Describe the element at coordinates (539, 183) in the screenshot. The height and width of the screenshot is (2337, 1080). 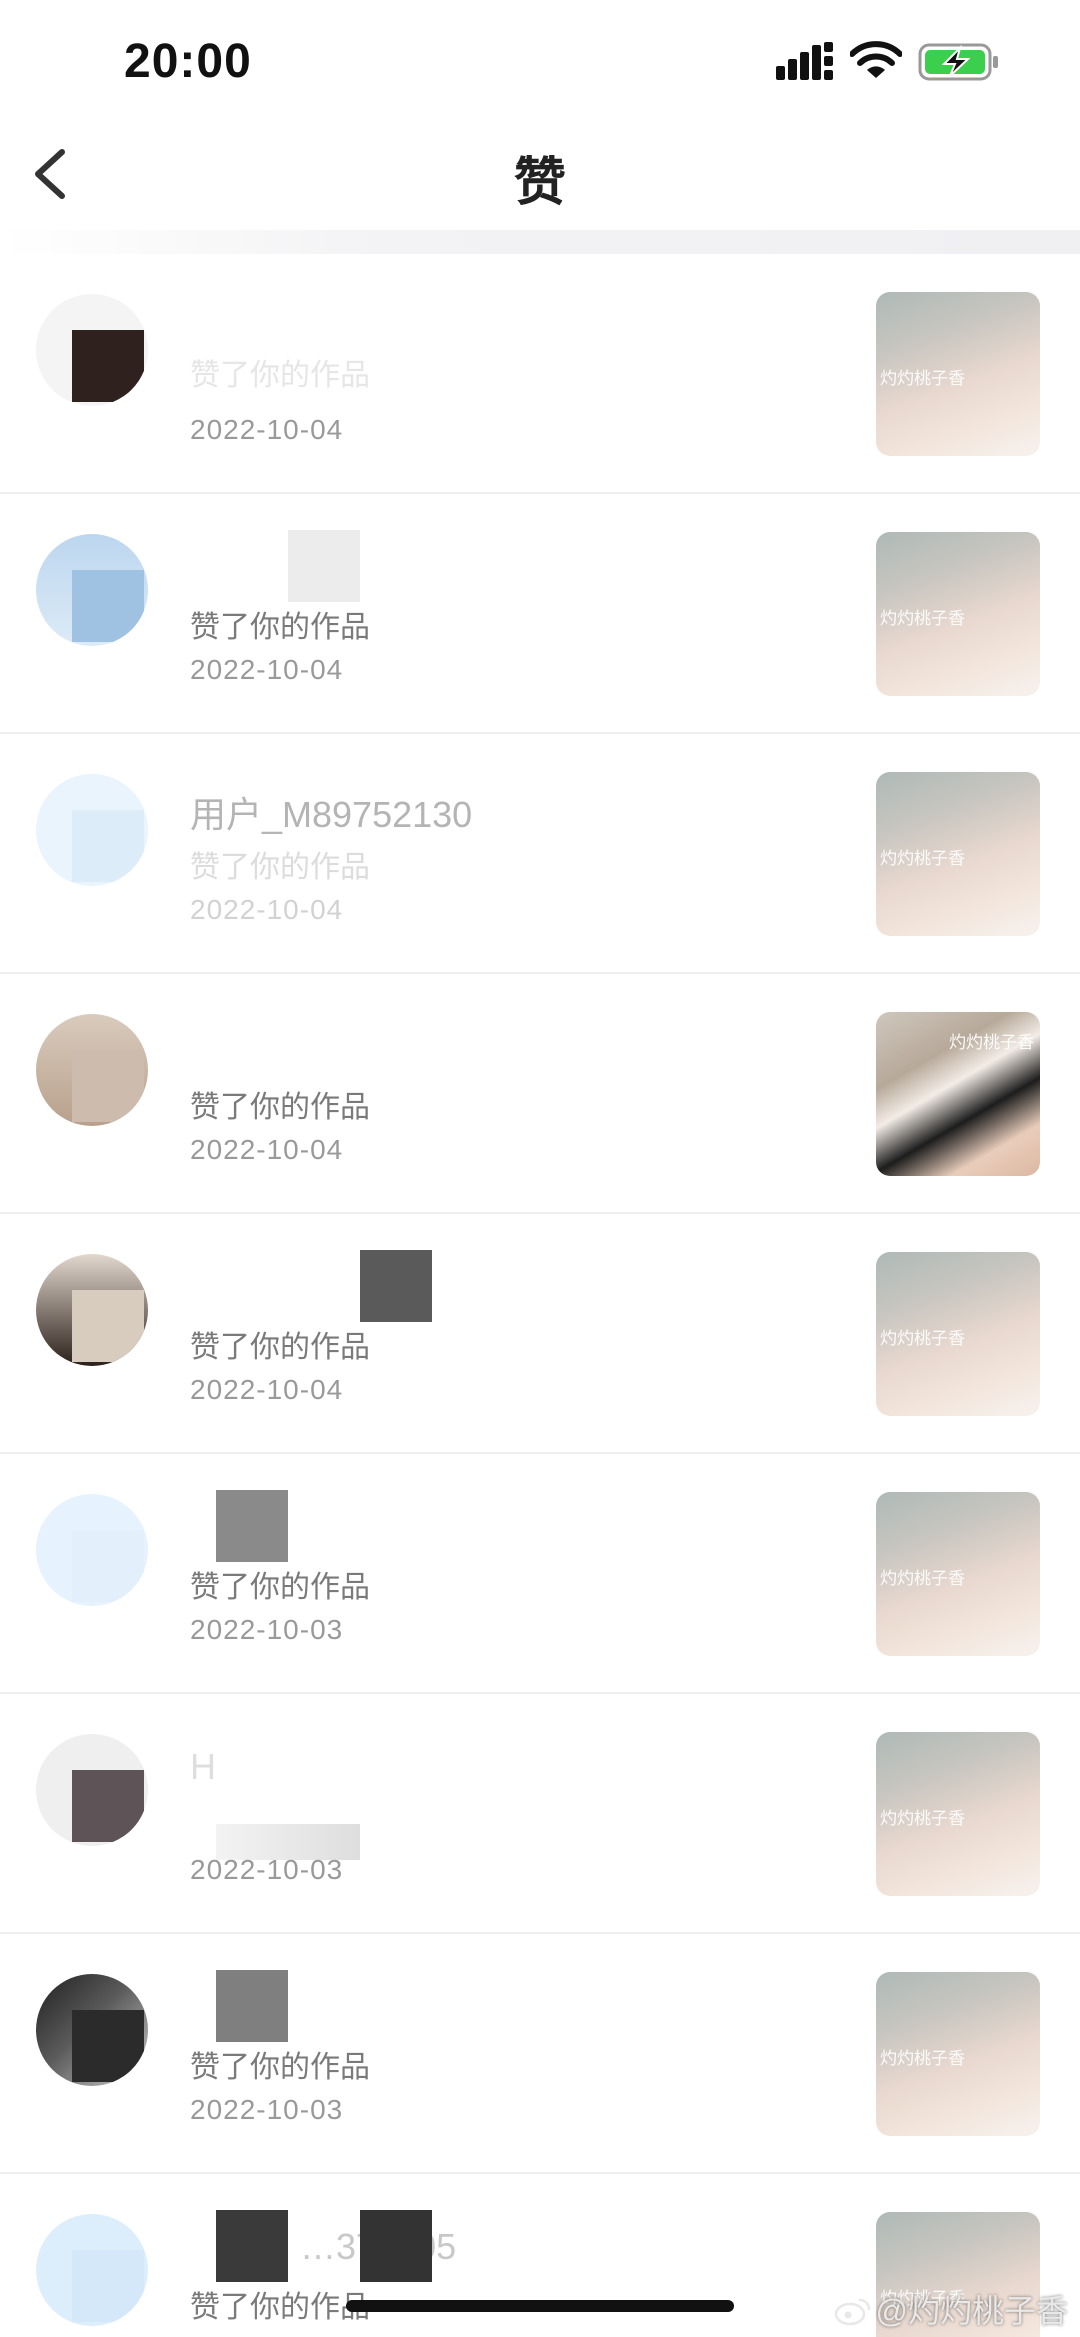
I see `page-title: 赞` at that location.